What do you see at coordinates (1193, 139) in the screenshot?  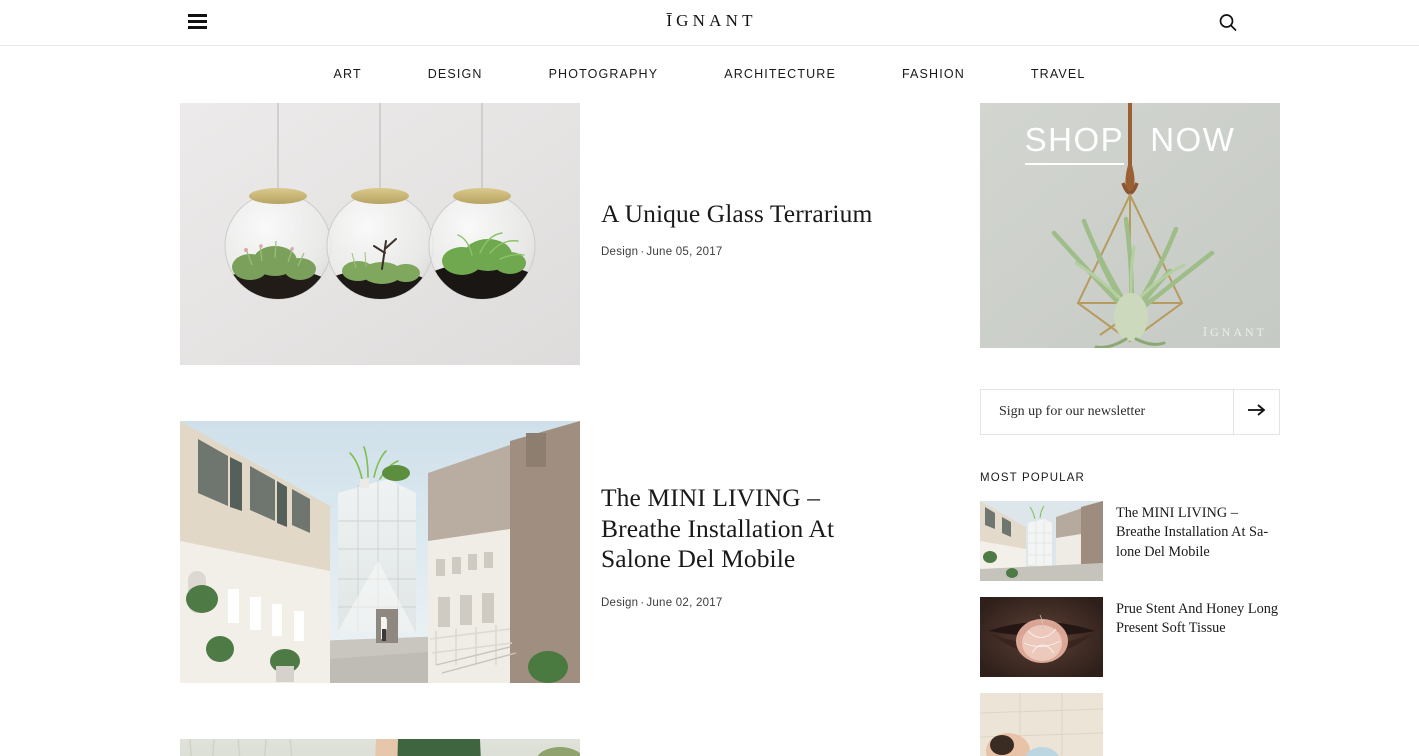 I see `ad-headline-now: NOW` at bounding box center [1193, 139].